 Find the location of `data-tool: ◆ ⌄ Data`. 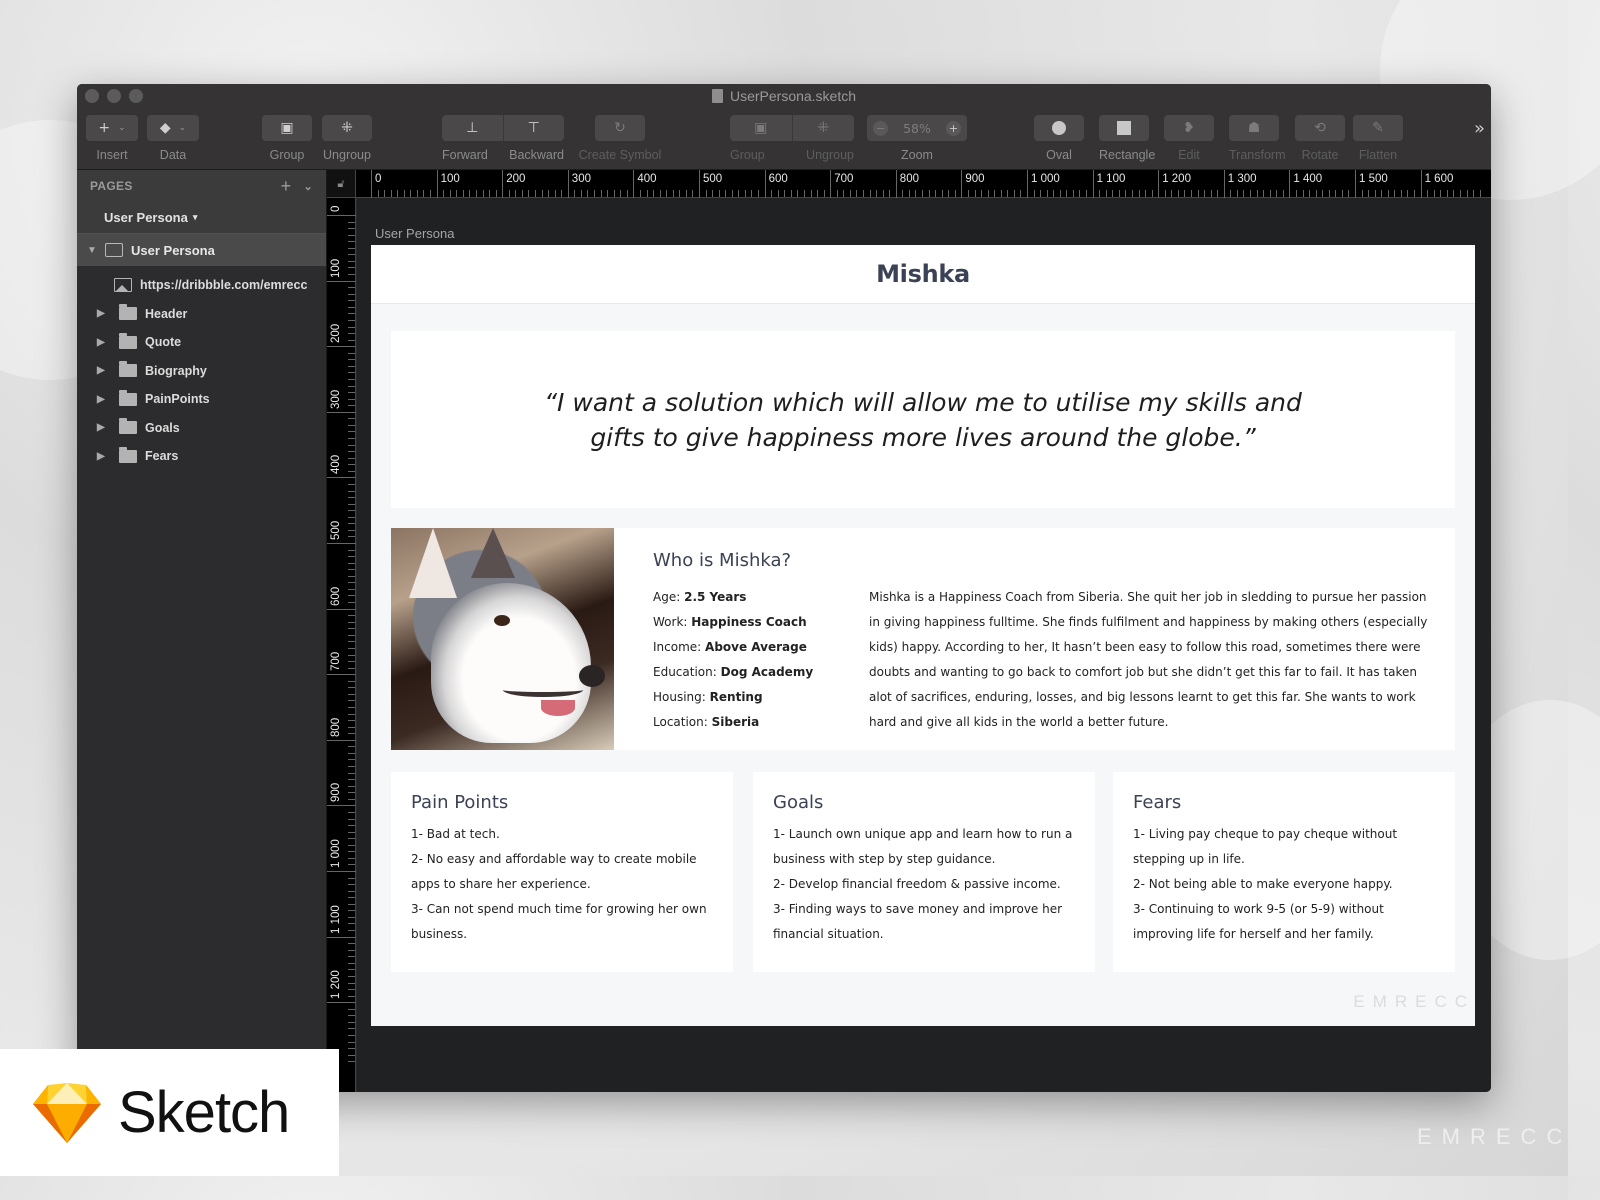

data-tool: ◆ ⌄ Data is located at coordinates (173, 138).